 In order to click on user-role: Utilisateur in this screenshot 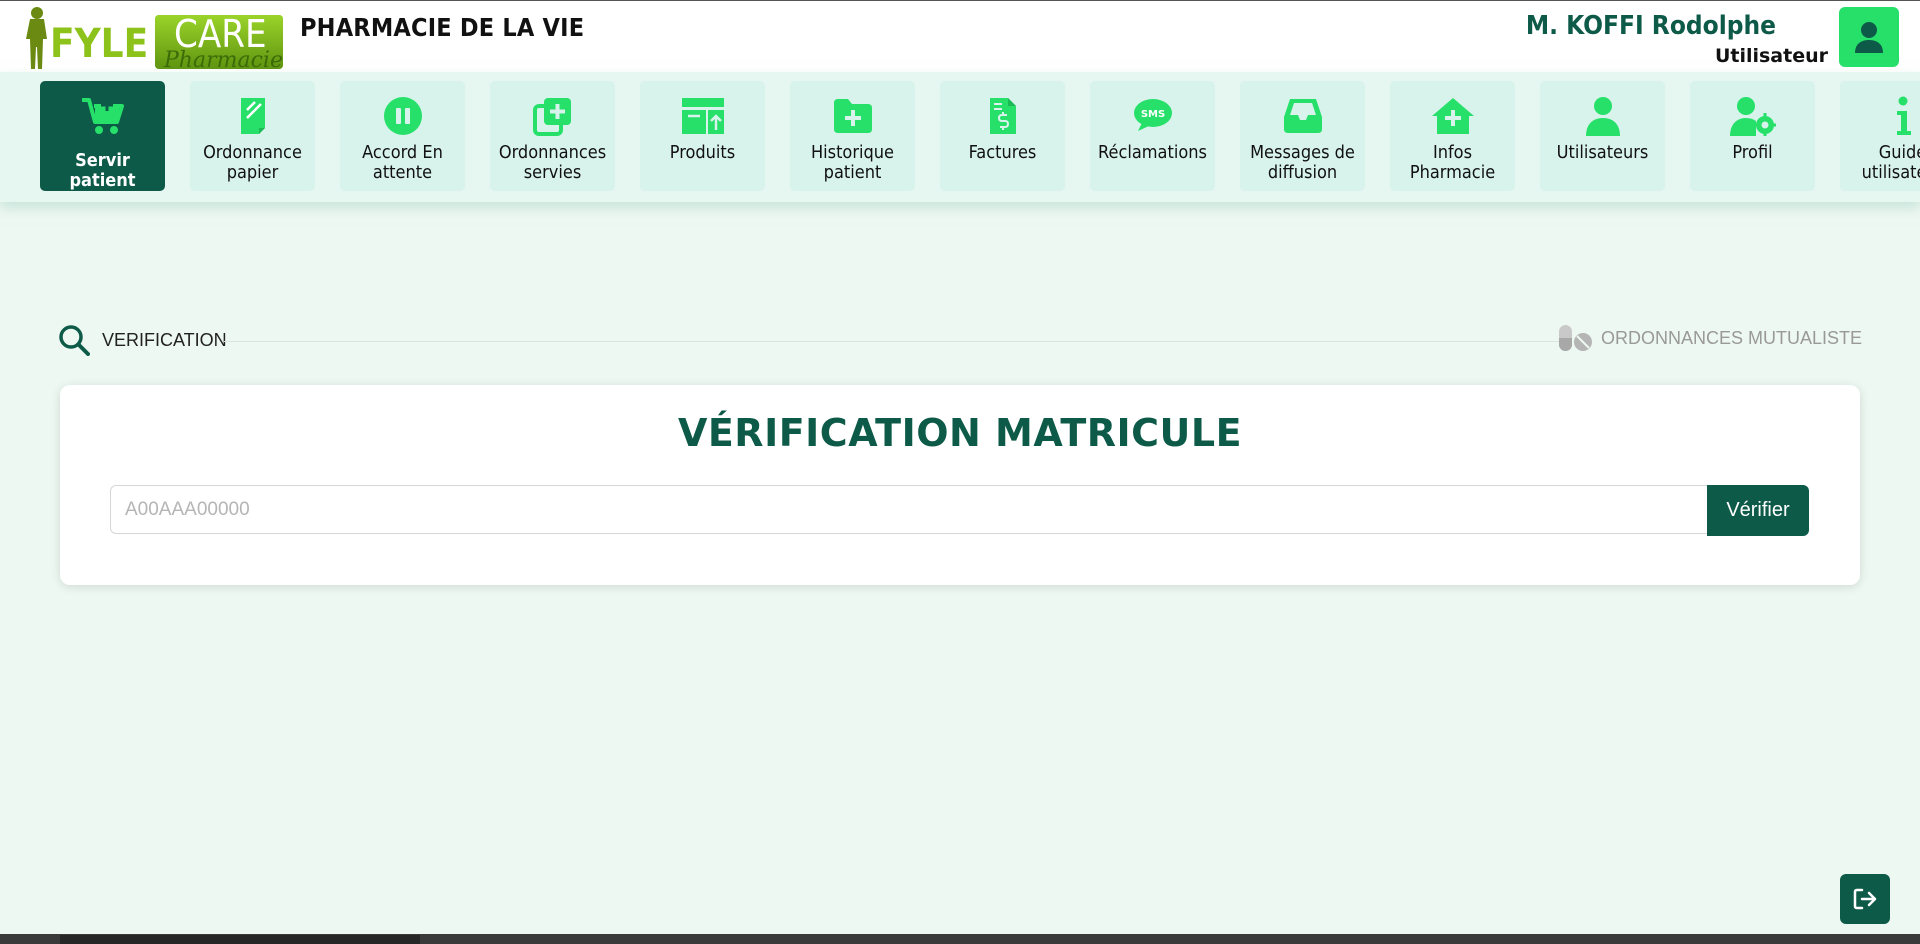, I will do `click(1771, 56)`.